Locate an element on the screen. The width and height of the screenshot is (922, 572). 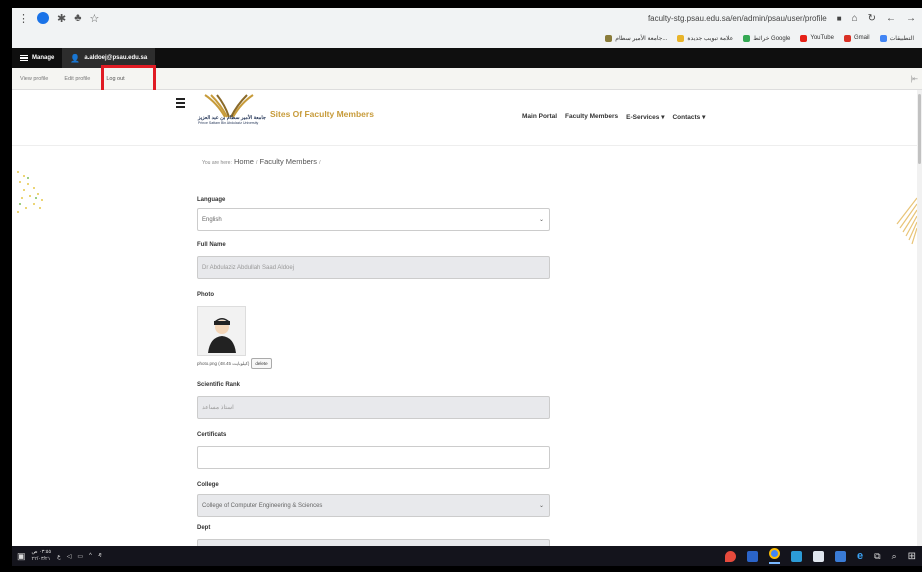
menu-dots-icon: ⋮ is located at coordinates (23, 18).